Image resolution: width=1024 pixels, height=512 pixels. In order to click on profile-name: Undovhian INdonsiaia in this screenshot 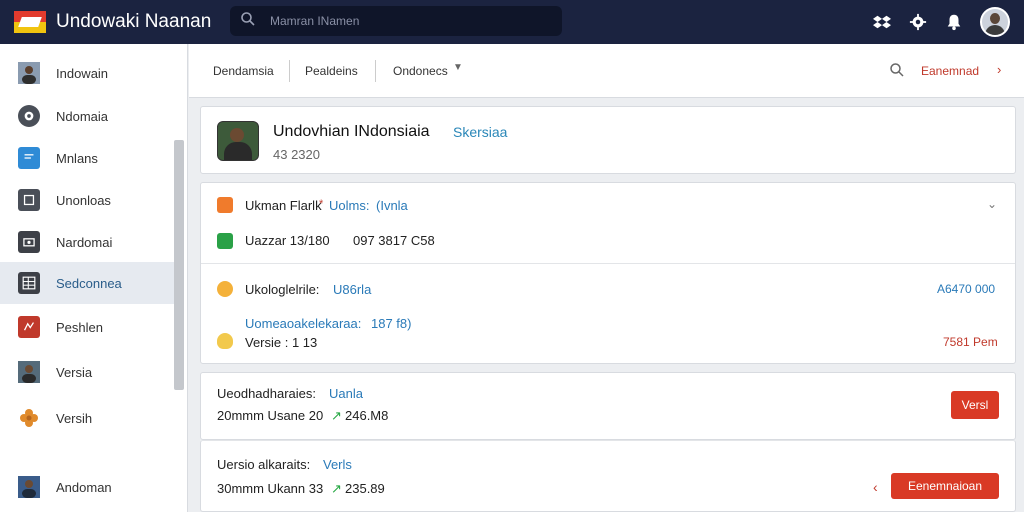, I will do `click(351, 131)`.